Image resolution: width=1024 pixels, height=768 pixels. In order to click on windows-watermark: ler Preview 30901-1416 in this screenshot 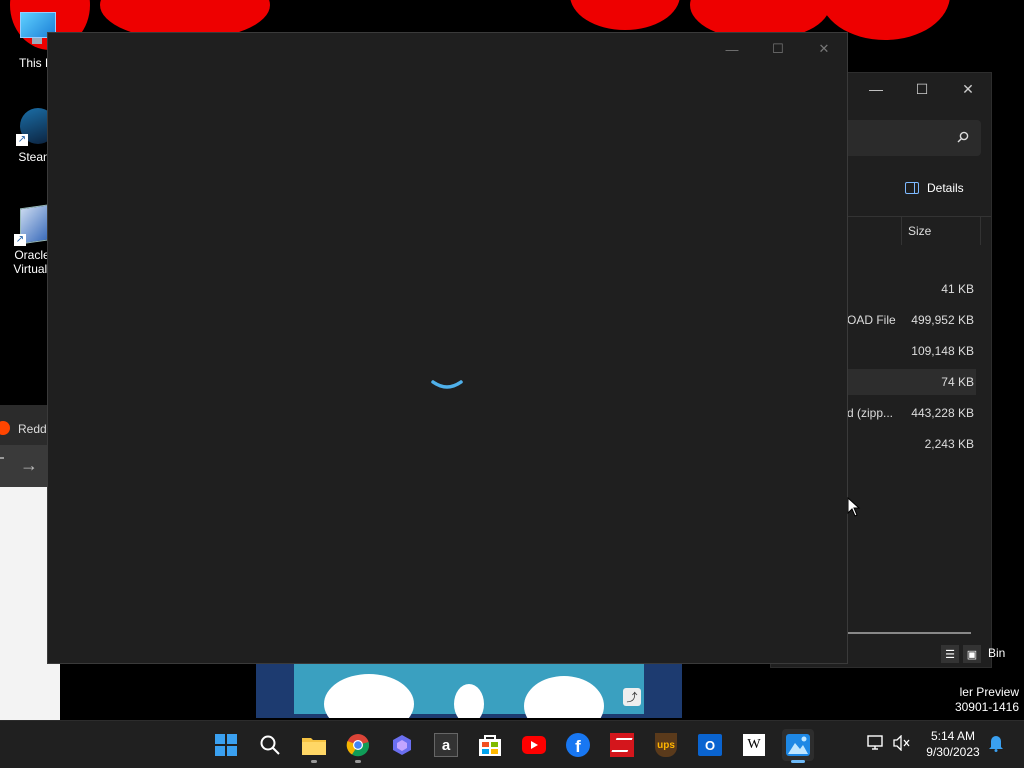, I will do `click(987, 700)`.